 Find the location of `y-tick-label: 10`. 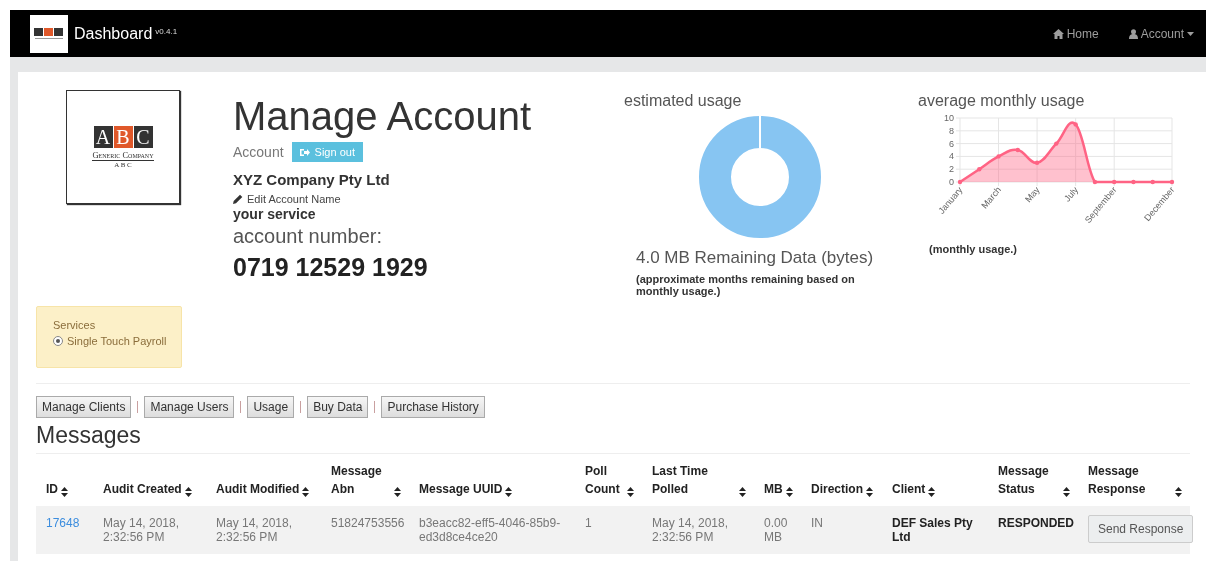

y-tick-label: 10 is located at coordinates (949, 118).